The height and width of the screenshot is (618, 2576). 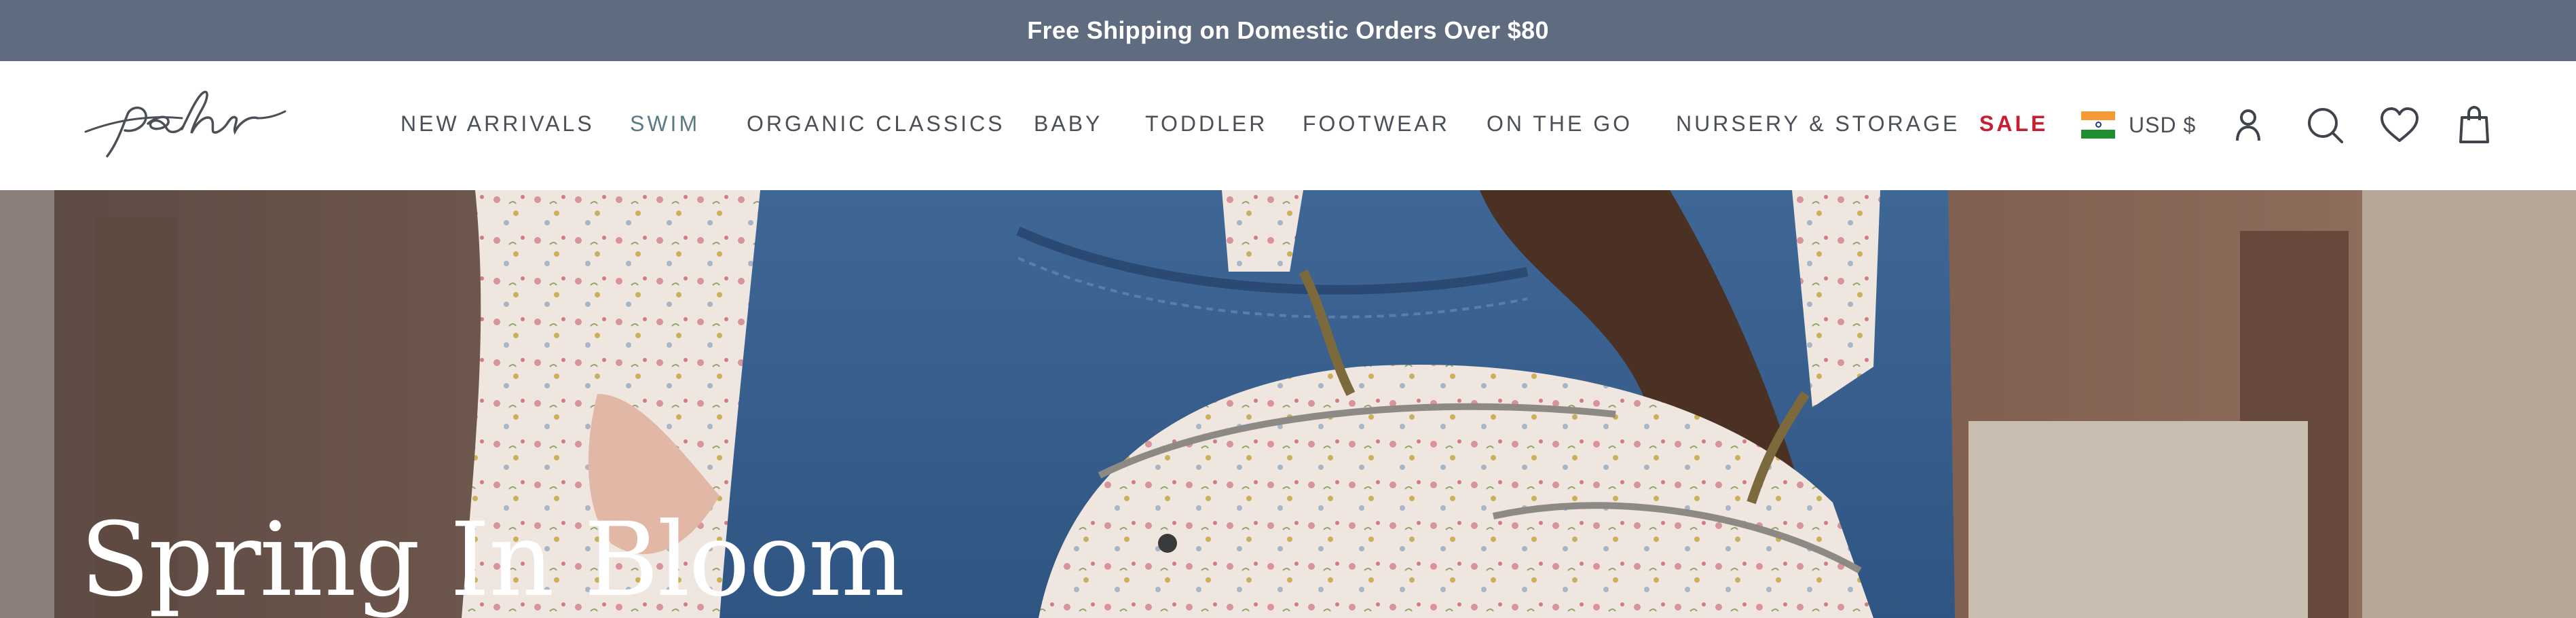 What do you see at coordinates (1818, 124) in the screenshot?
I see `nav-item-nursery-storage: NURSERY & STORAGE` at bounding box center [1818, 124].